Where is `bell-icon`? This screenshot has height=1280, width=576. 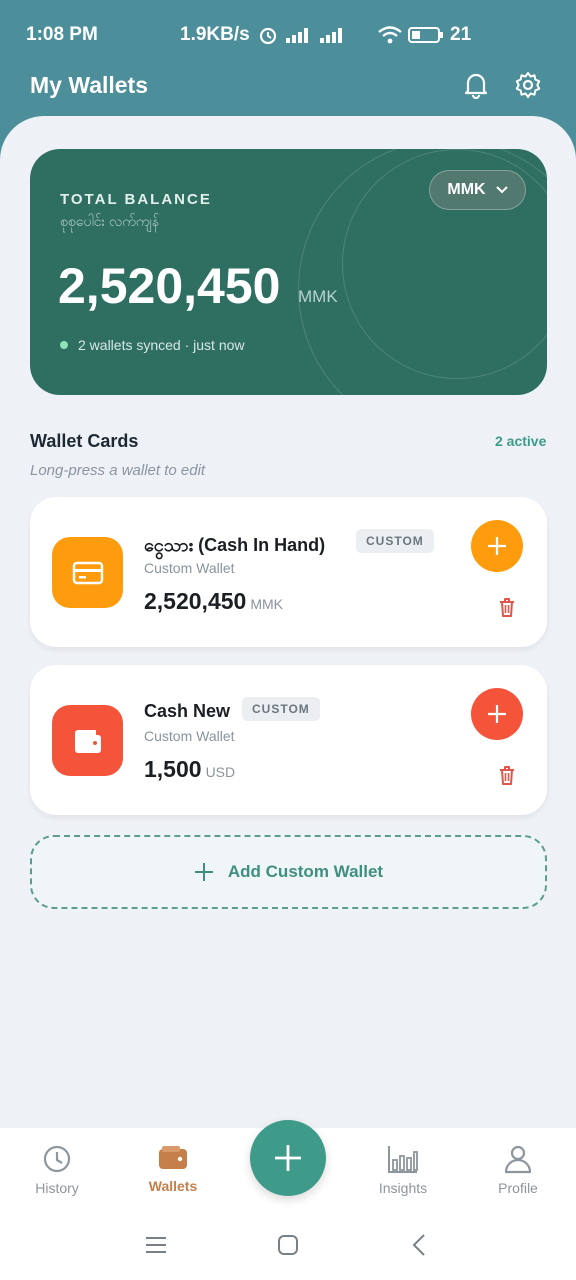
bell-icon is located at coordinates (476, 86).